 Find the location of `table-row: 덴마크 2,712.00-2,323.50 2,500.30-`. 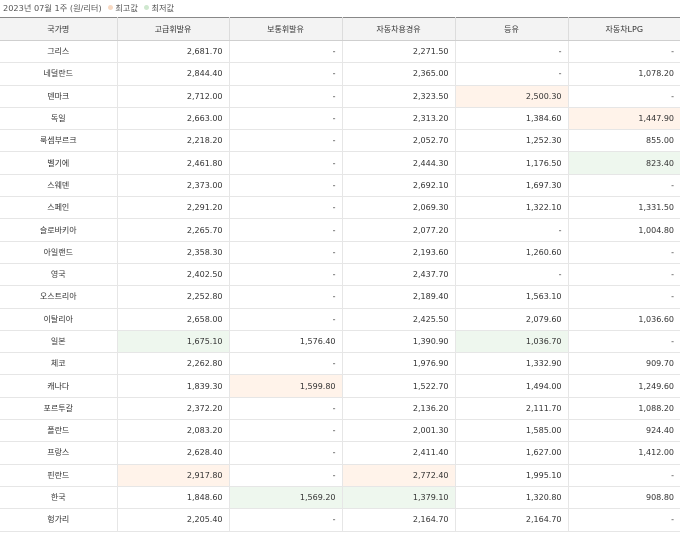

table-row: 덴마크 2,712.00-2,323.50 2,500.30- is located at coordinates (340, 96).